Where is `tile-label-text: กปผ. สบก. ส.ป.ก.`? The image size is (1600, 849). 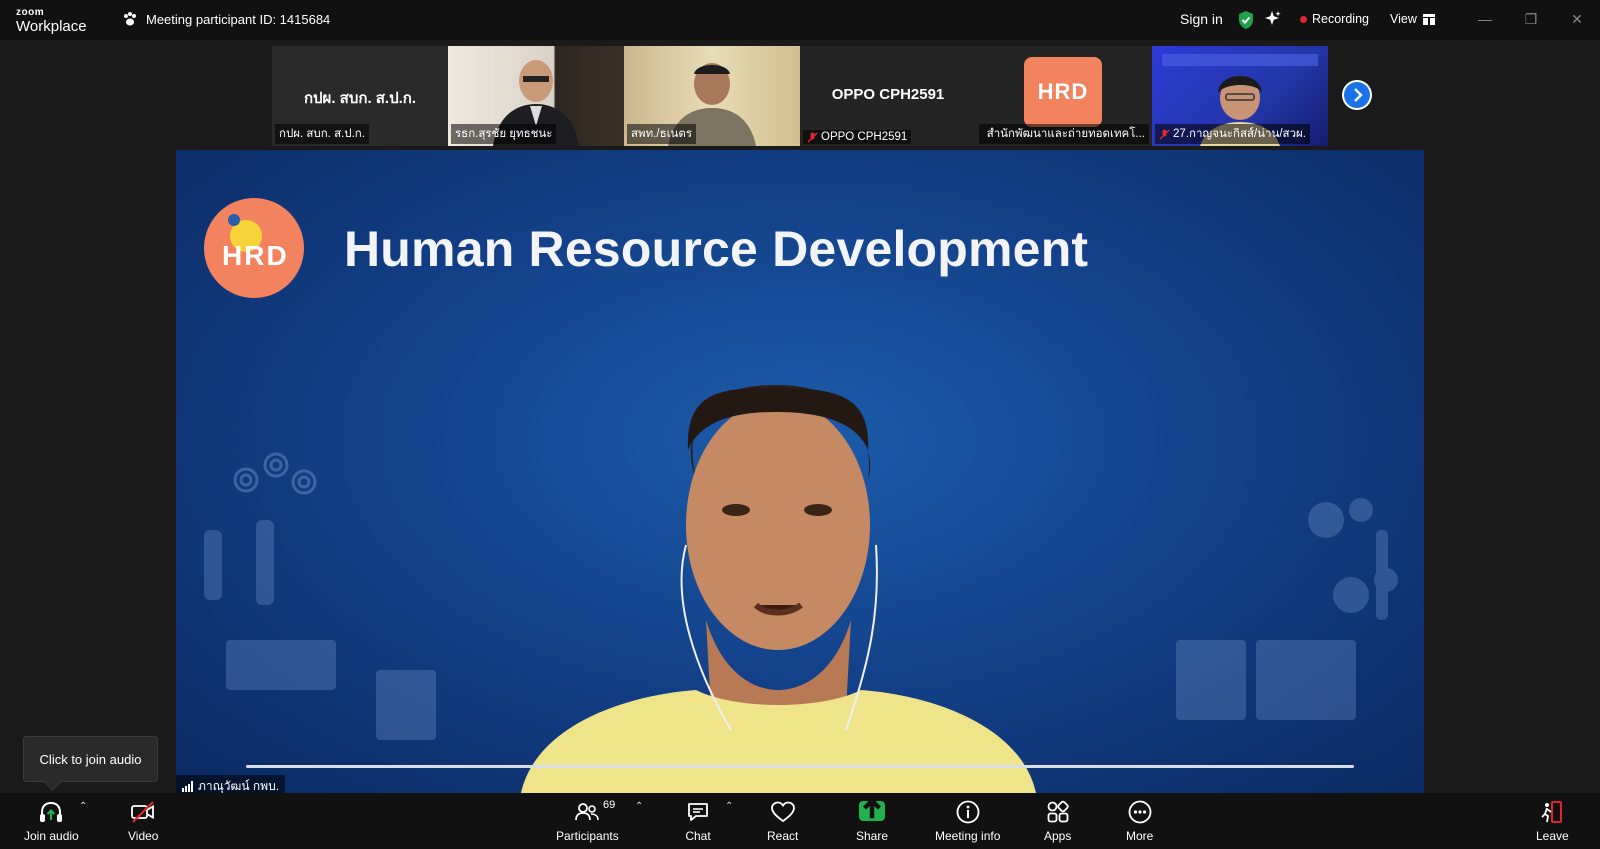 tile-label-text: กปผ. สบก. ส.ป.ก. is located at coordinates (322, 134).